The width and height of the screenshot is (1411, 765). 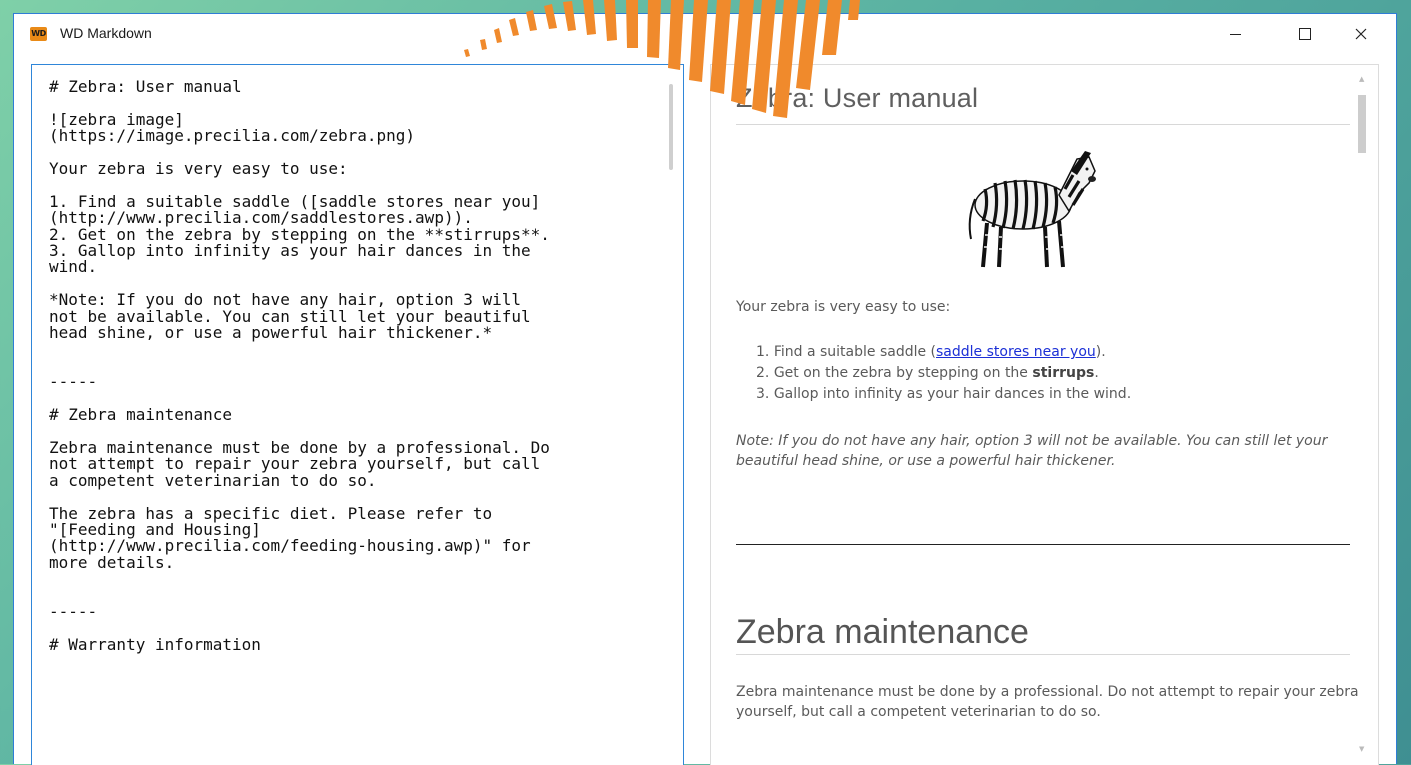 I want to click on preview-heading-maintenance: Zebra maintenance, so click(x=882, y=632).